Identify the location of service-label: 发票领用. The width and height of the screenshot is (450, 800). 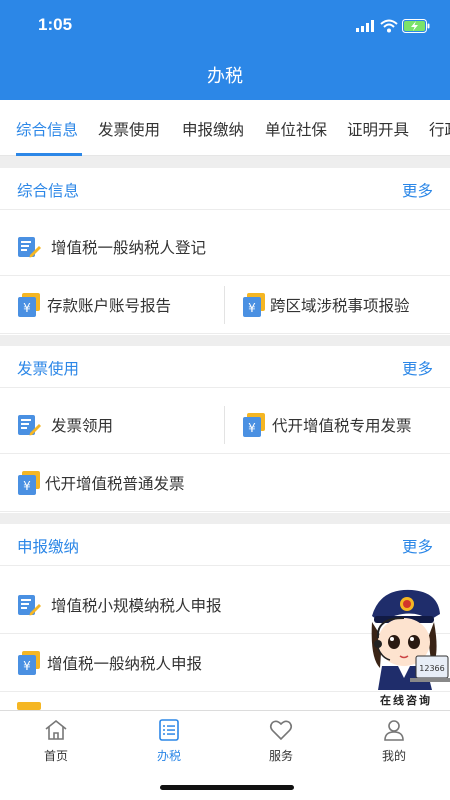
(82, 426).